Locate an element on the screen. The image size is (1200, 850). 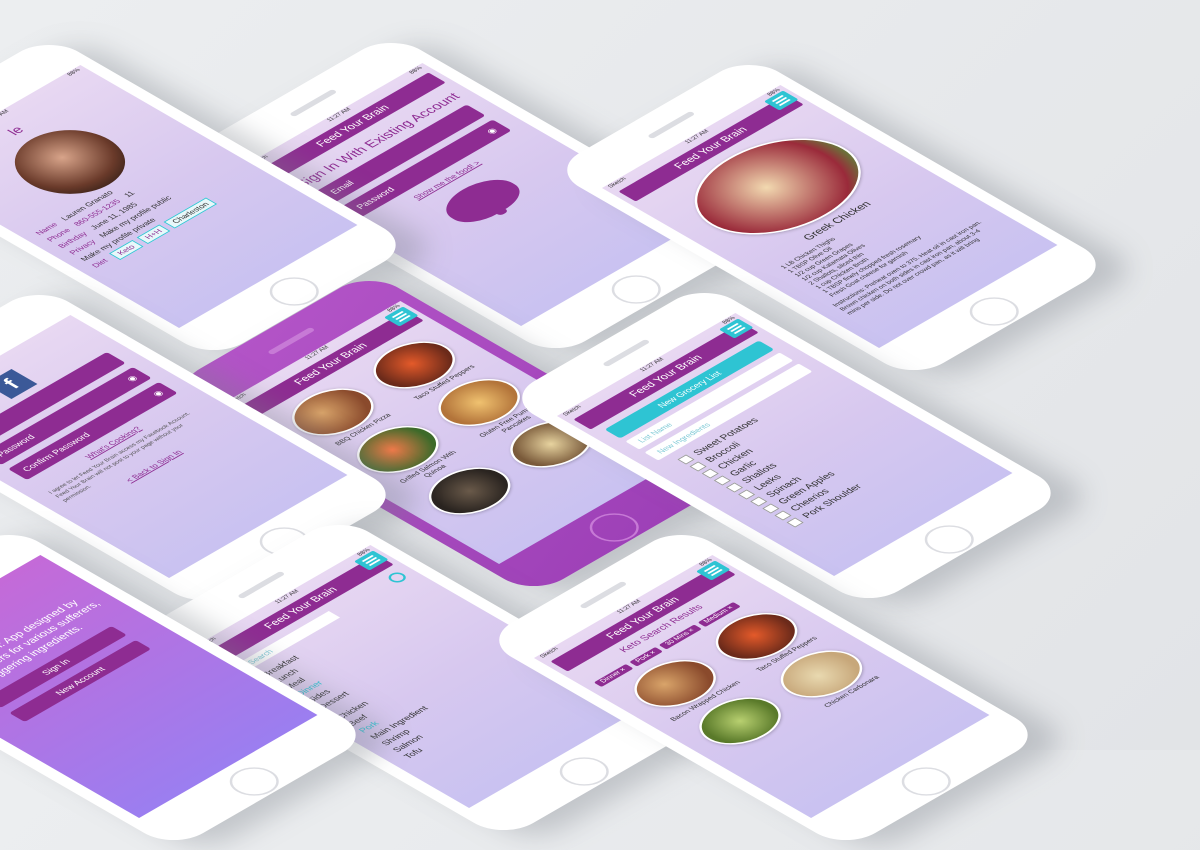
checkbox is located at coordinates (795, 522).